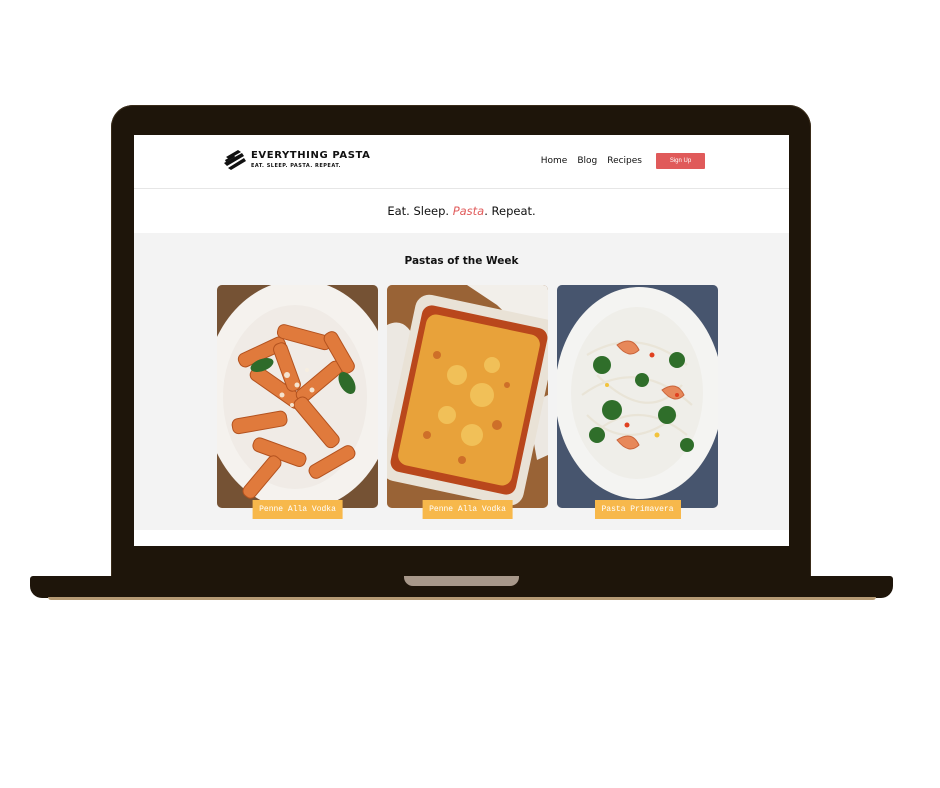  Describe the element at coordinates (587, 161) in the screenshot. I see `nav-blog: Blog` at that location.